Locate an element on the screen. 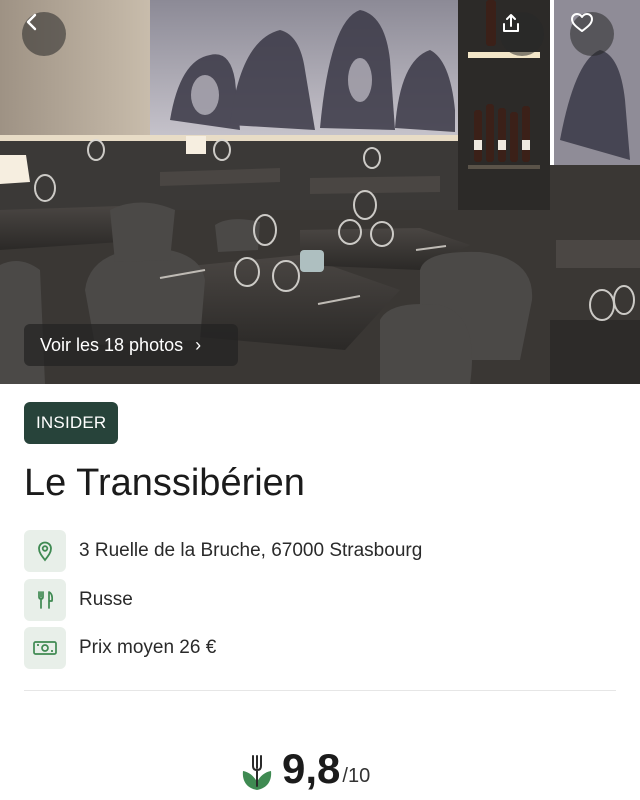 The image size is (640, 800). location-pin-icon is located at coordinates (45, 551).